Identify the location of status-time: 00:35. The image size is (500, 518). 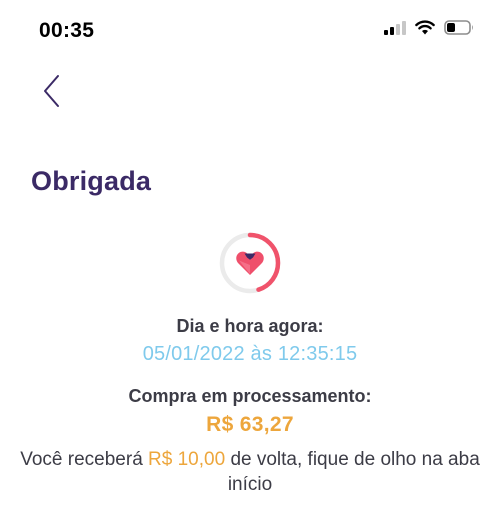
(67, 30).